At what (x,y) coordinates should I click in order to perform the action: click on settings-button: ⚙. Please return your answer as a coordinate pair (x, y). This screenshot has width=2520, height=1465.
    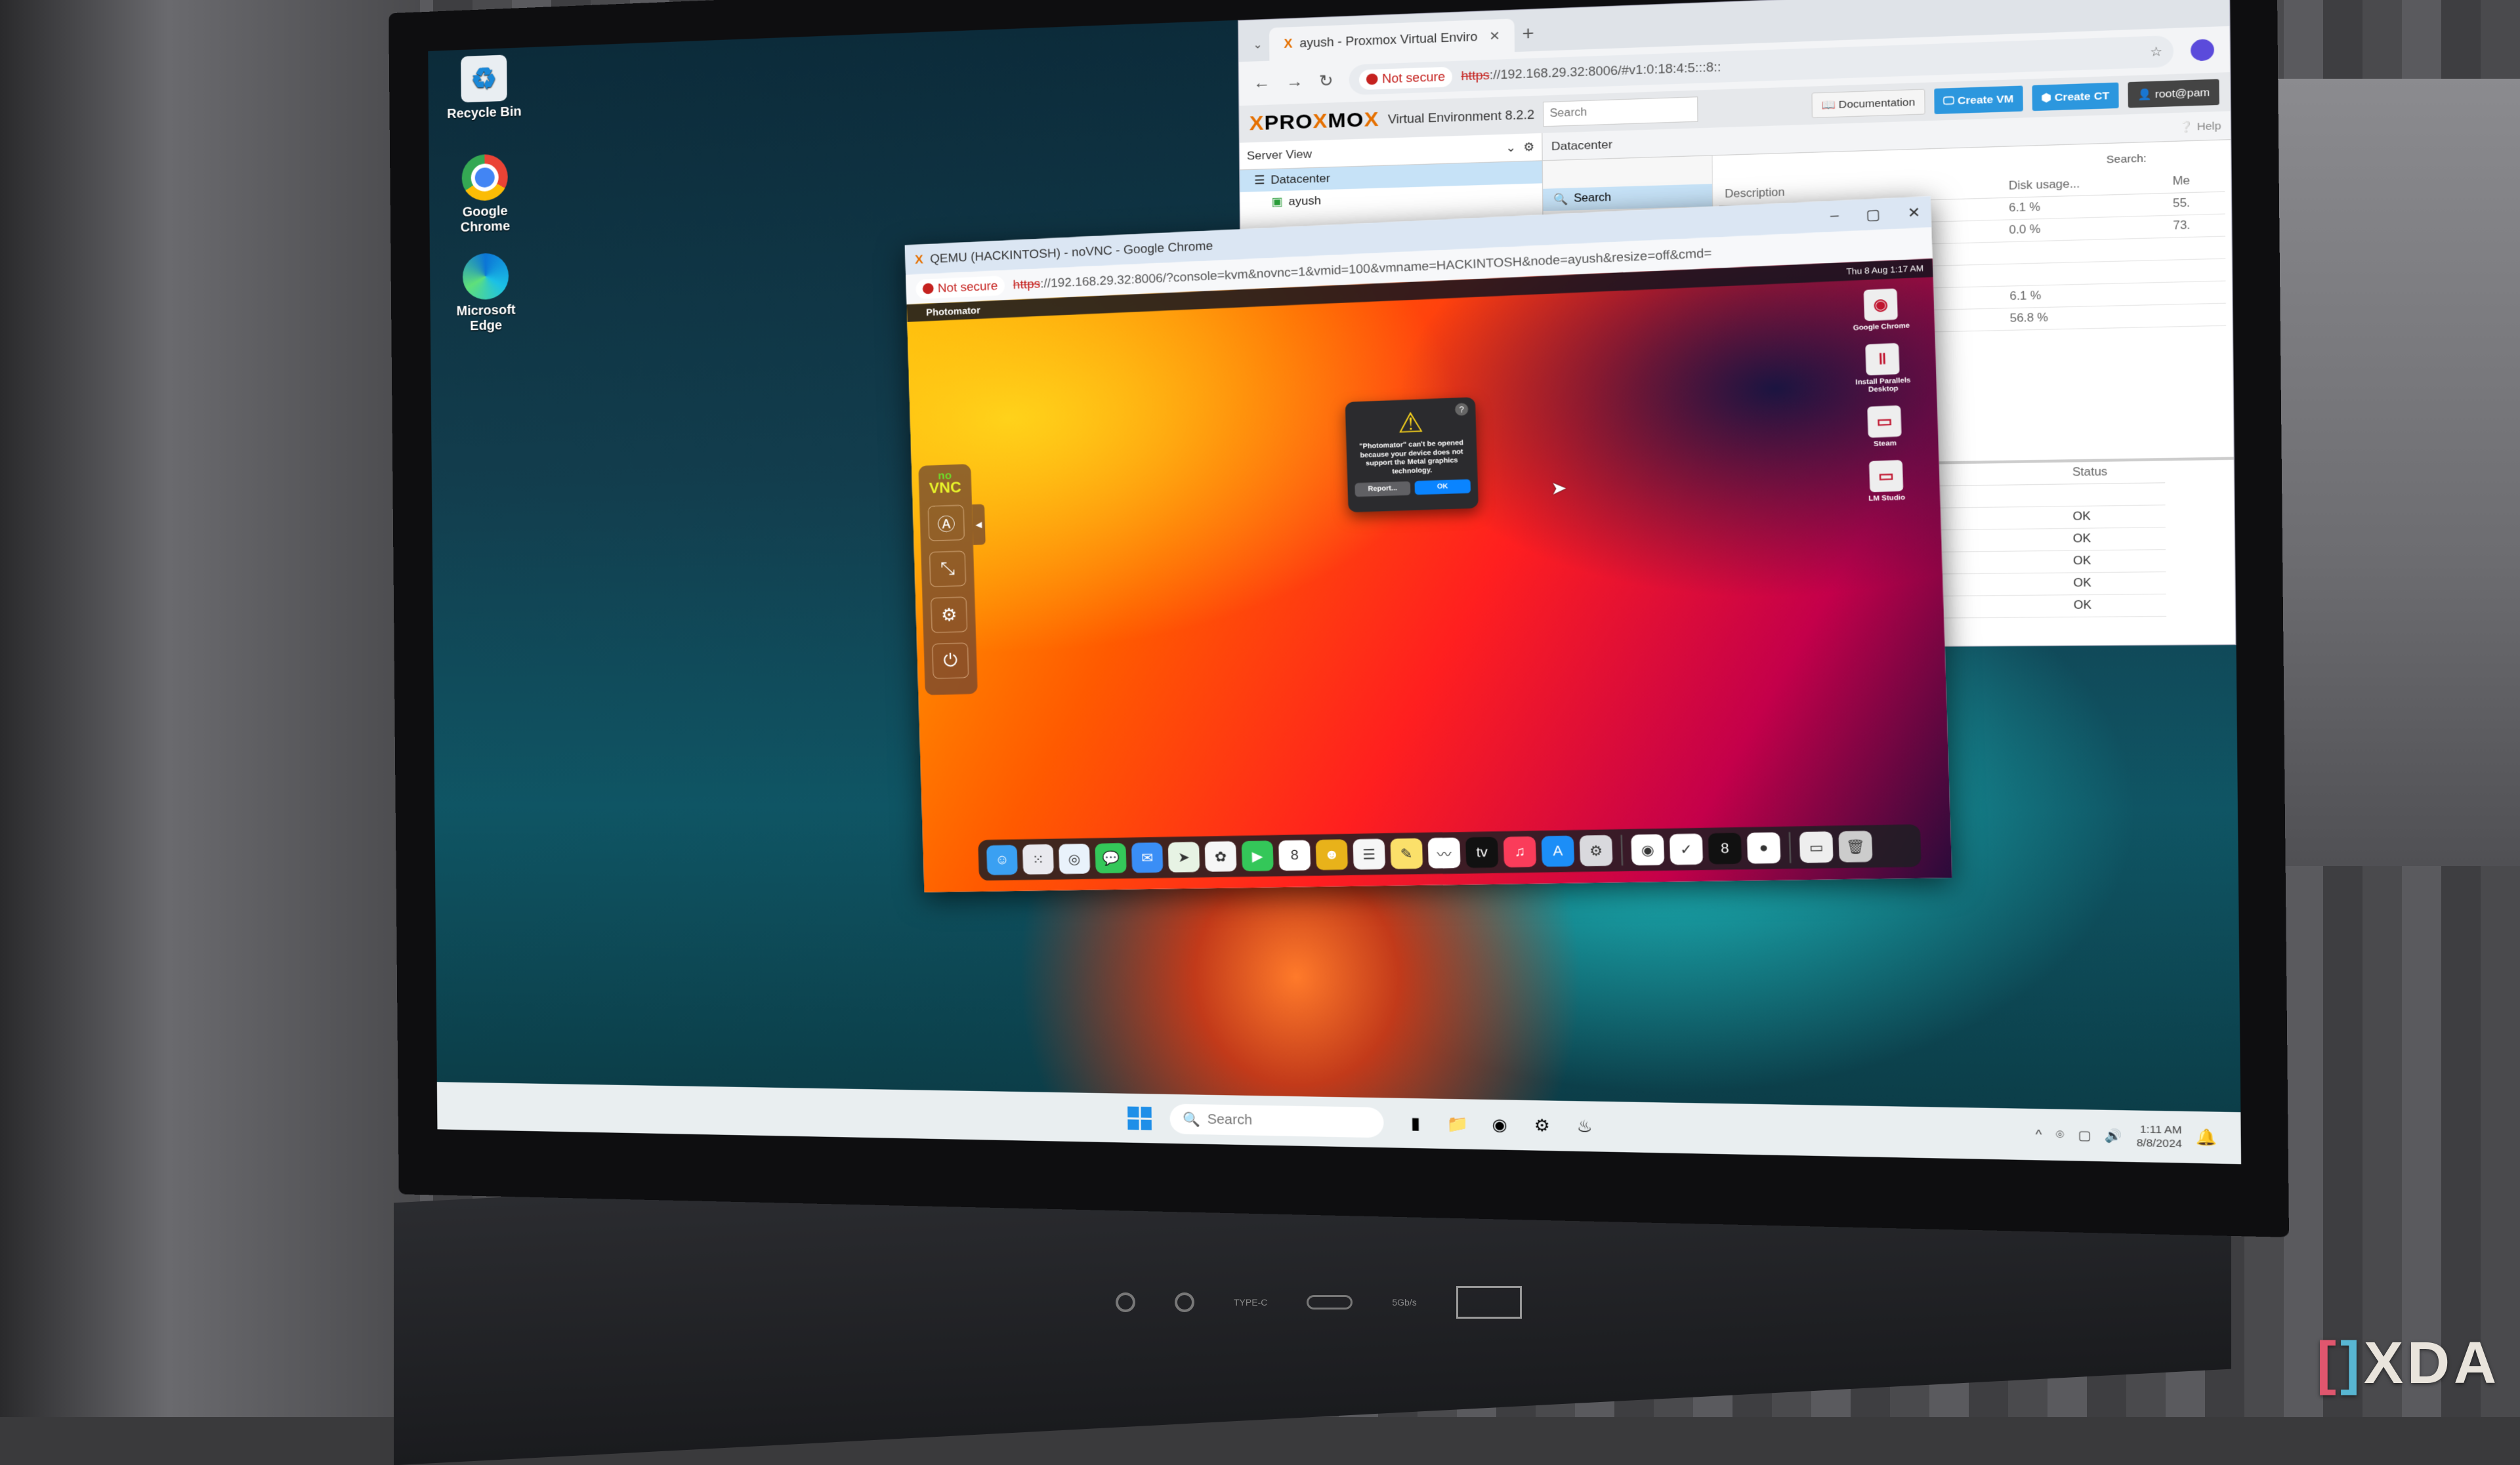
    Looking at the image, I should click on (949, 615).